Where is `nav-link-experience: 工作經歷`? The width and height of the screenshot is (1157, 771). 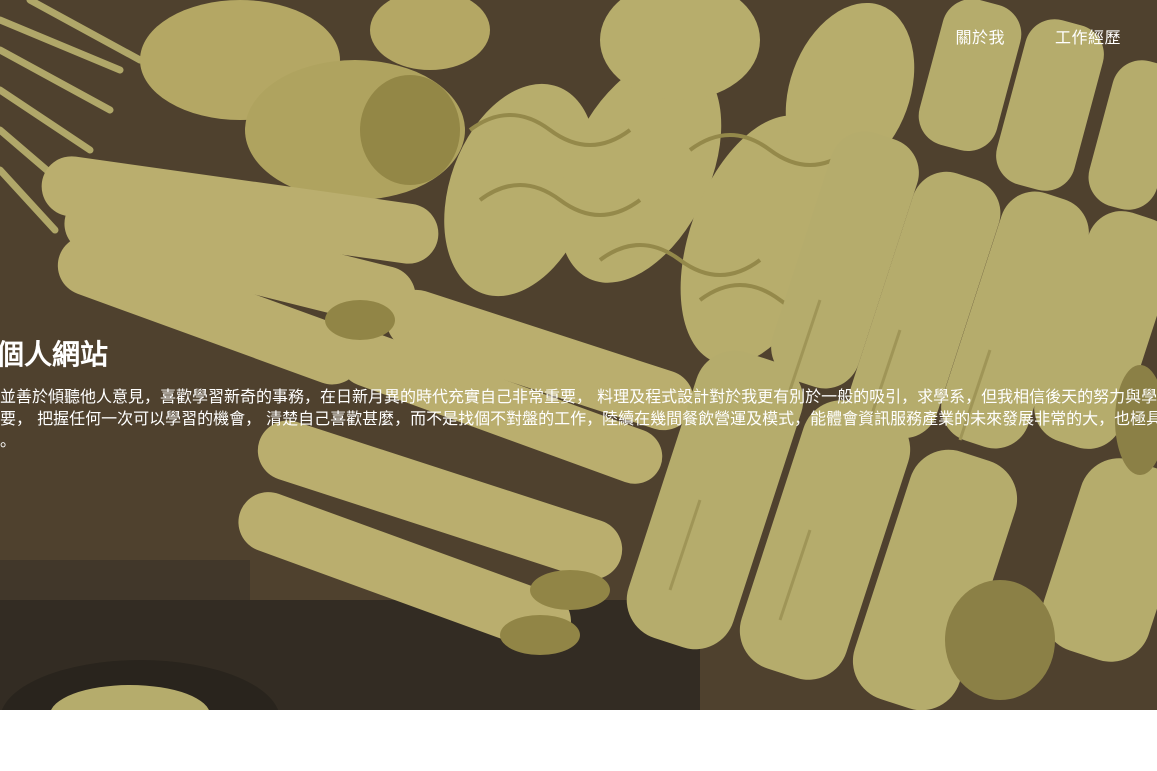 nav-link-experience: 工作經歷 is located at coordinates (1088, 36).